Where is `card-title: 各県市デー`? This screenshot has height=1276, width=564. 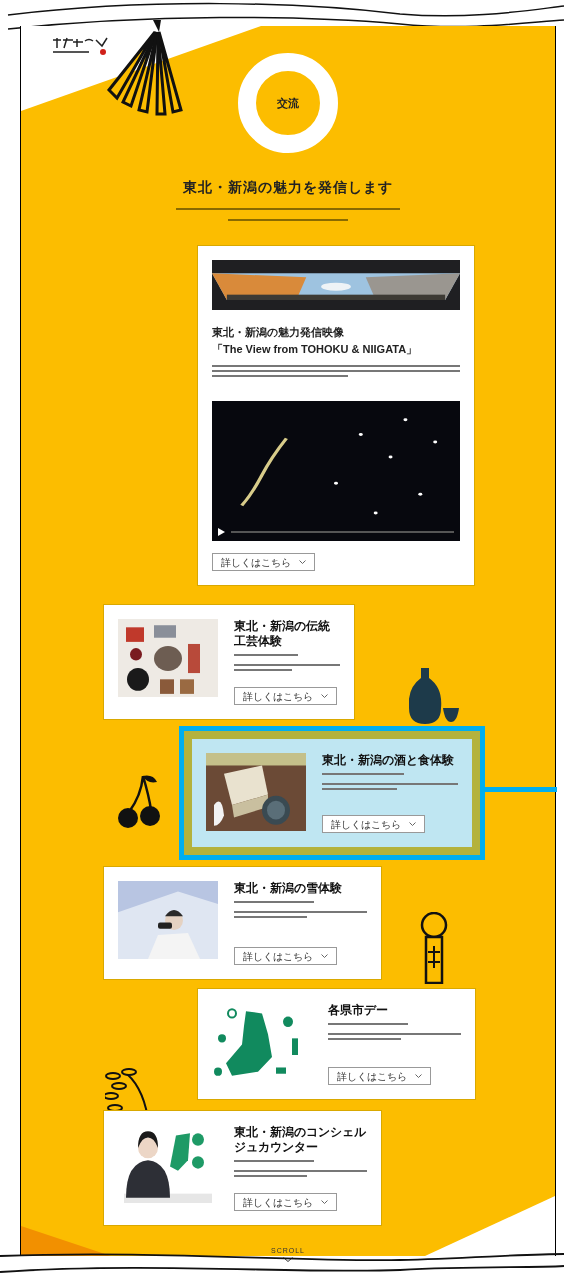
card-title: 各県市デー is located at coordinates (358, 1010).